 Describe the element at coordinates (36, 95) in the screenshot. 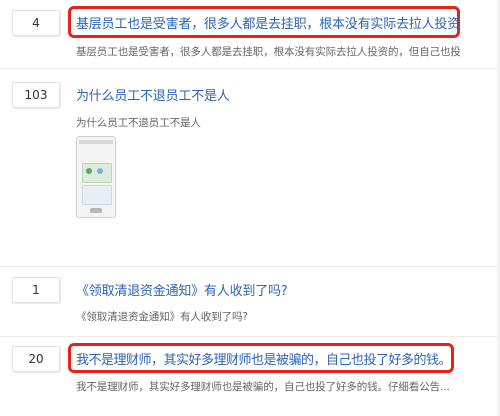

I see `reply-count-badge: 103` at that location.